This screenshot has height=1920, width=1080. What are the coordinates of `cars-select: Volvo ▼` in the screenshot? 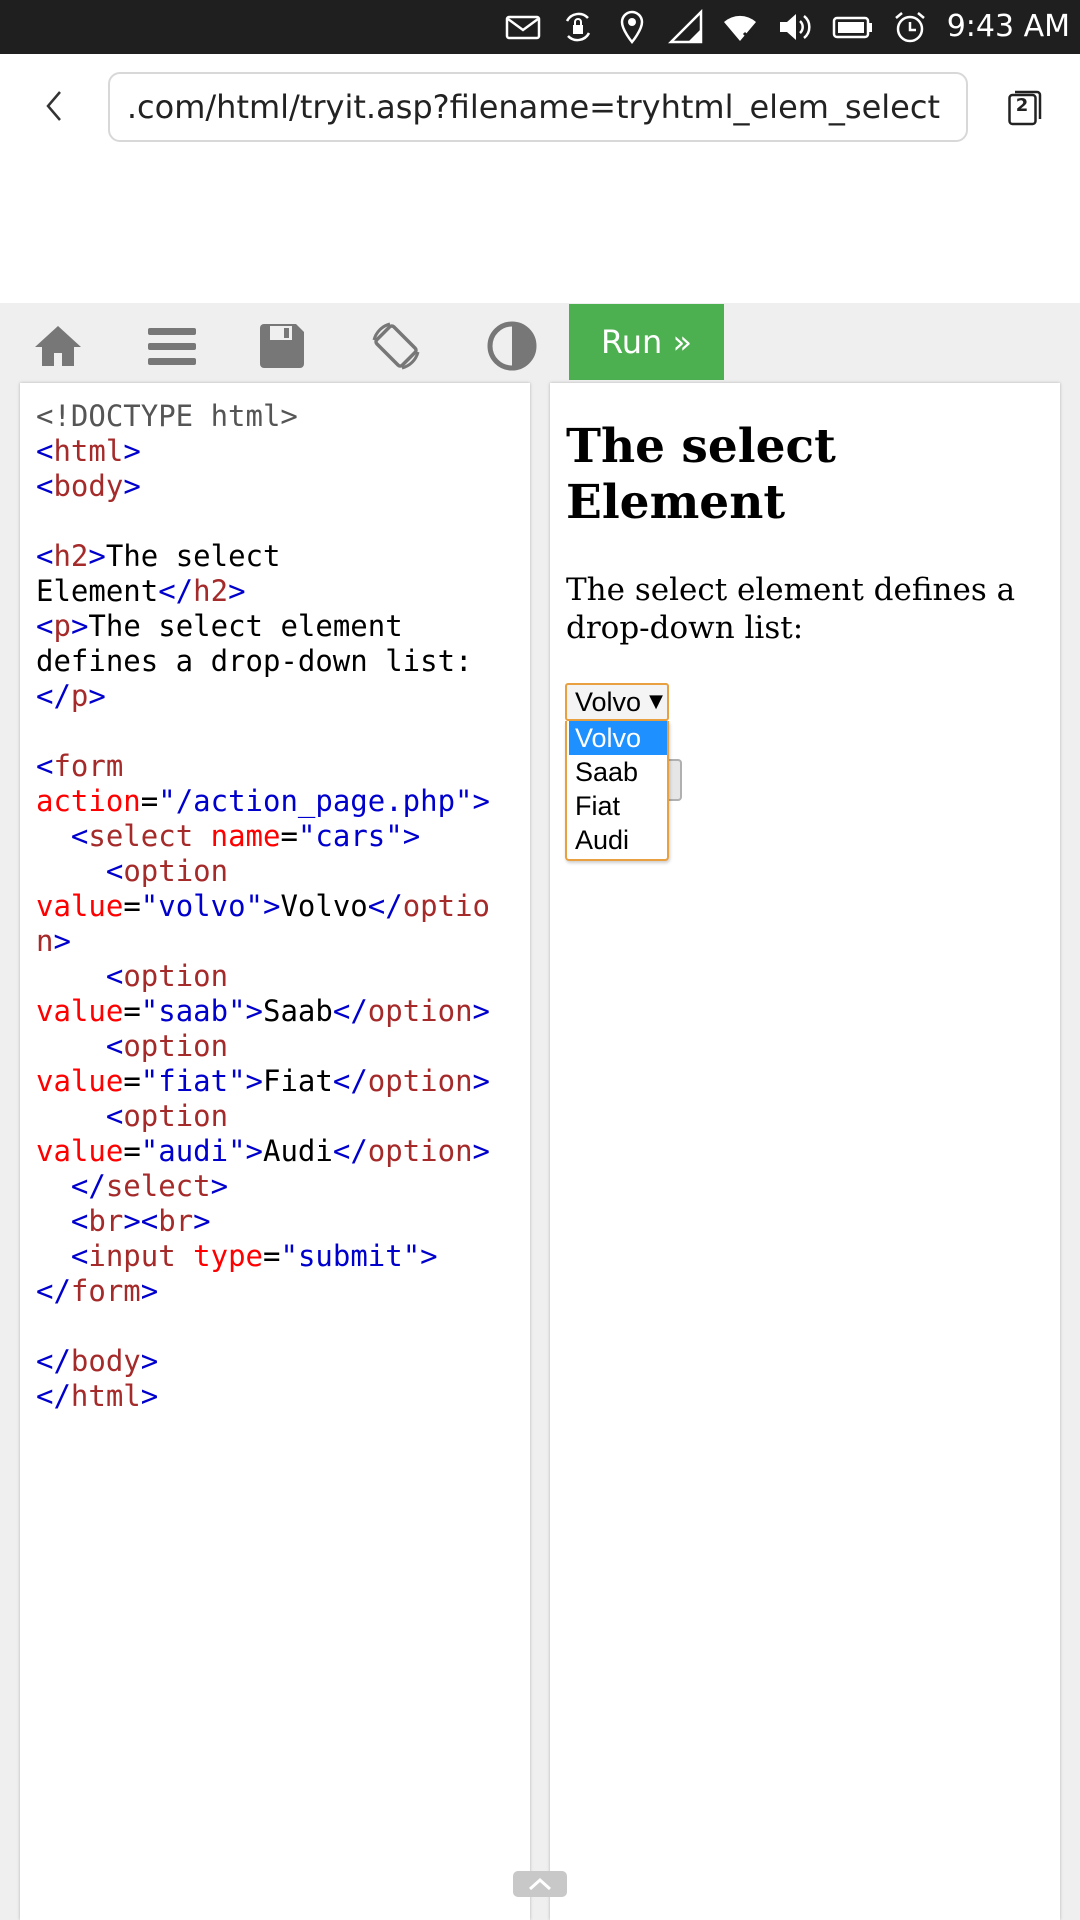 It's located at (617, 702).